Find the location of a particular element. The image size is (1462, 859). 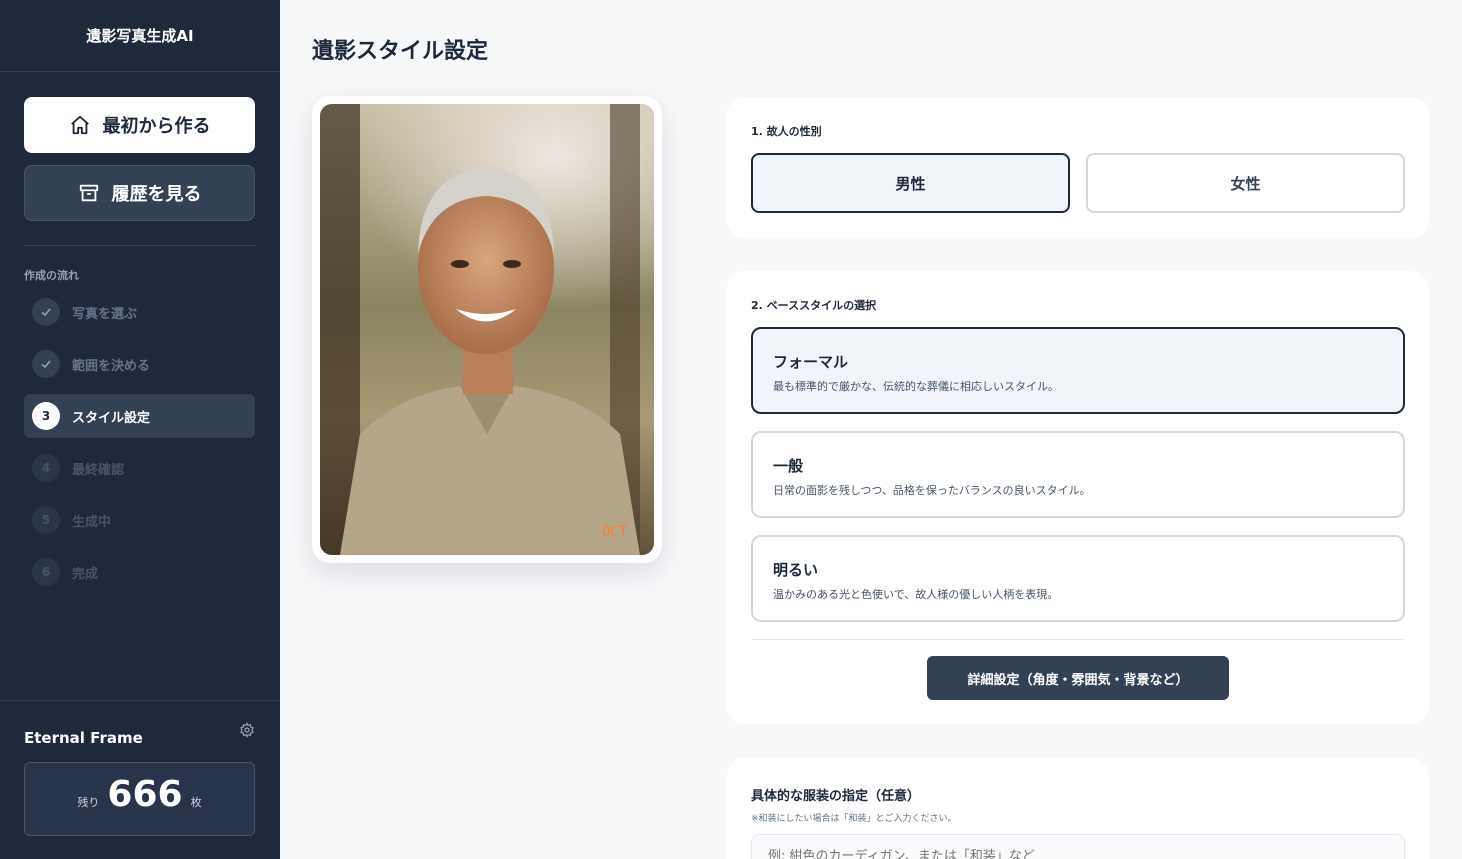

style-option-desc: 最も標準的で厳かな、伝統的な葬儀に相応しいスタイル。 is located at coordinates (916, 386).